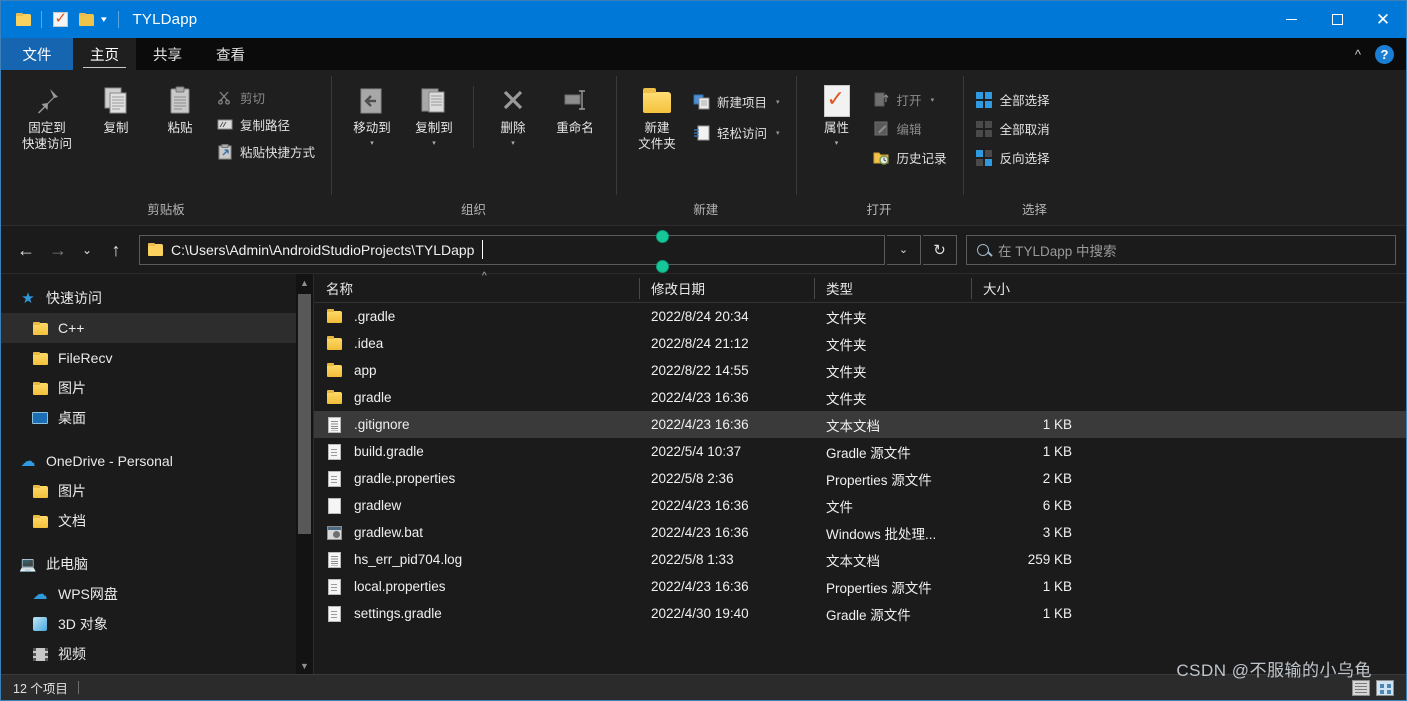 This screenshot has height=701, width=1407. What do you see at coordinates (1383, 19) in the screenshot?
I see `close-button: ✕` at bounding box center [1383, 19].